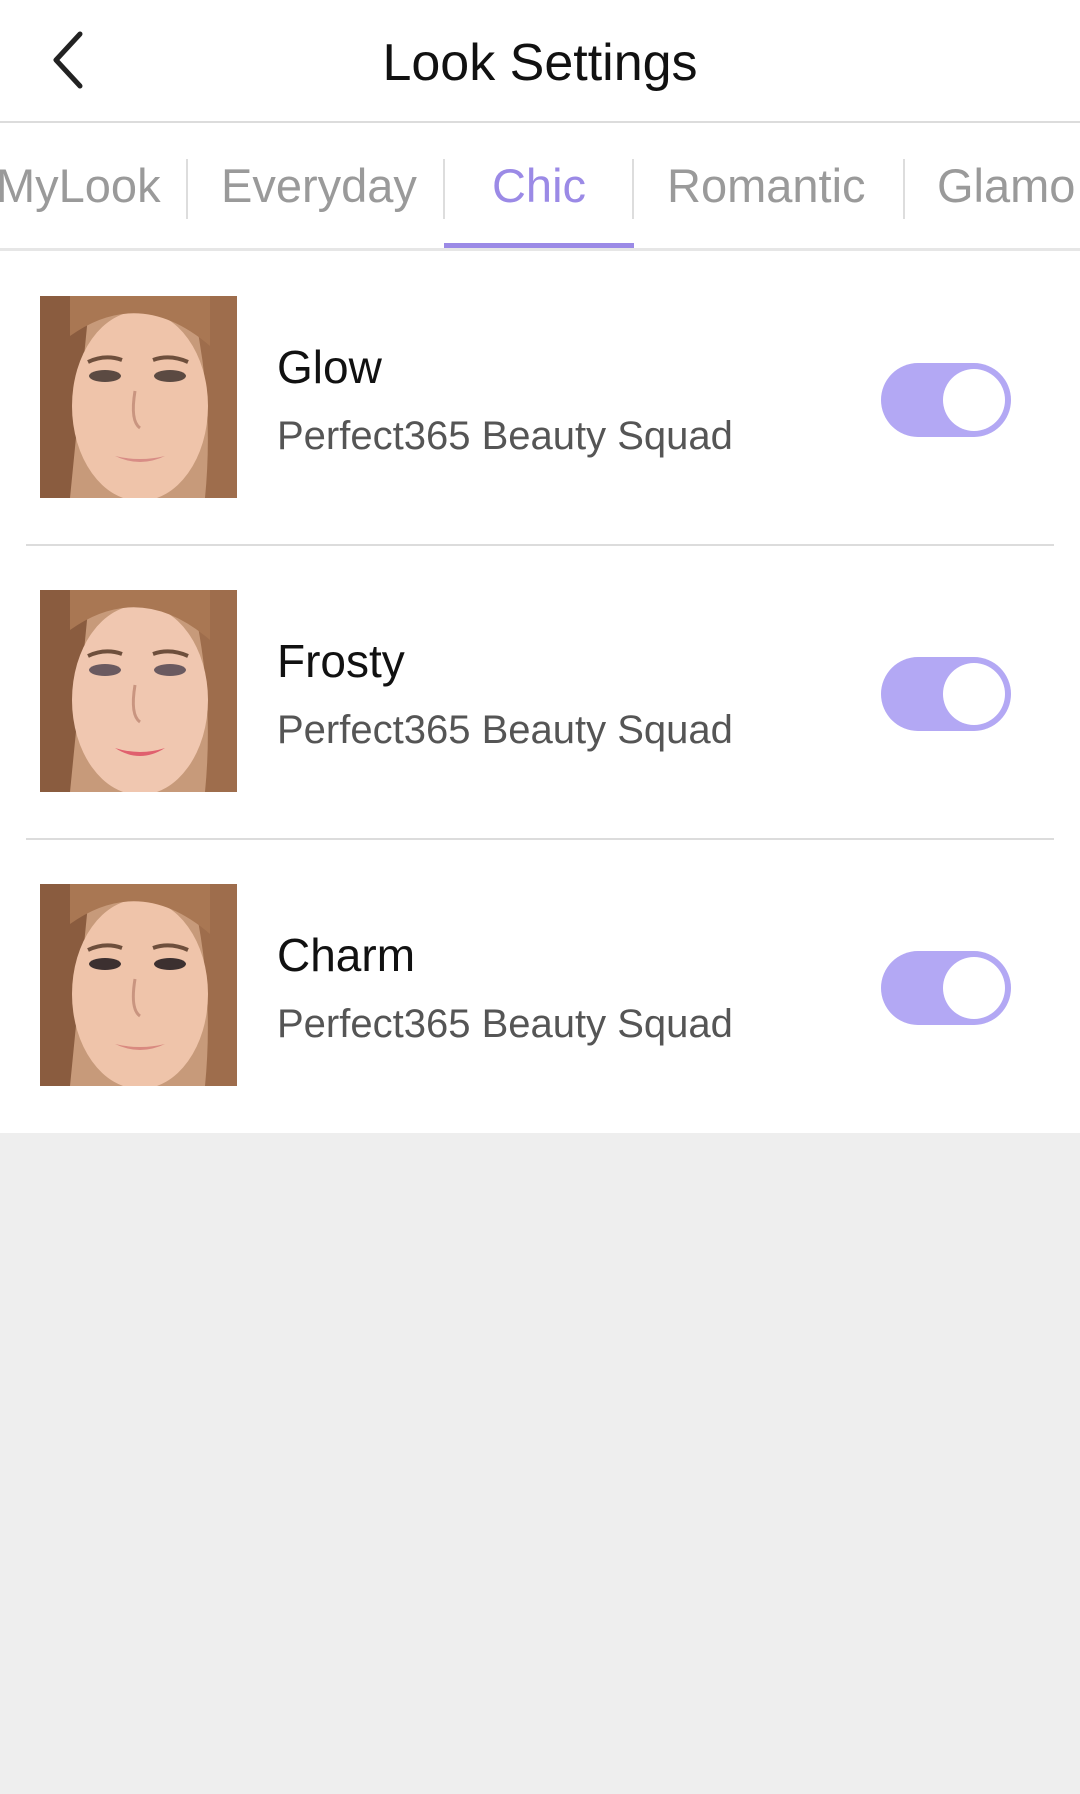 This screenshot has height=1794, width=1080. I want to click on tab-romantic: Romantic, so click(766, 185).